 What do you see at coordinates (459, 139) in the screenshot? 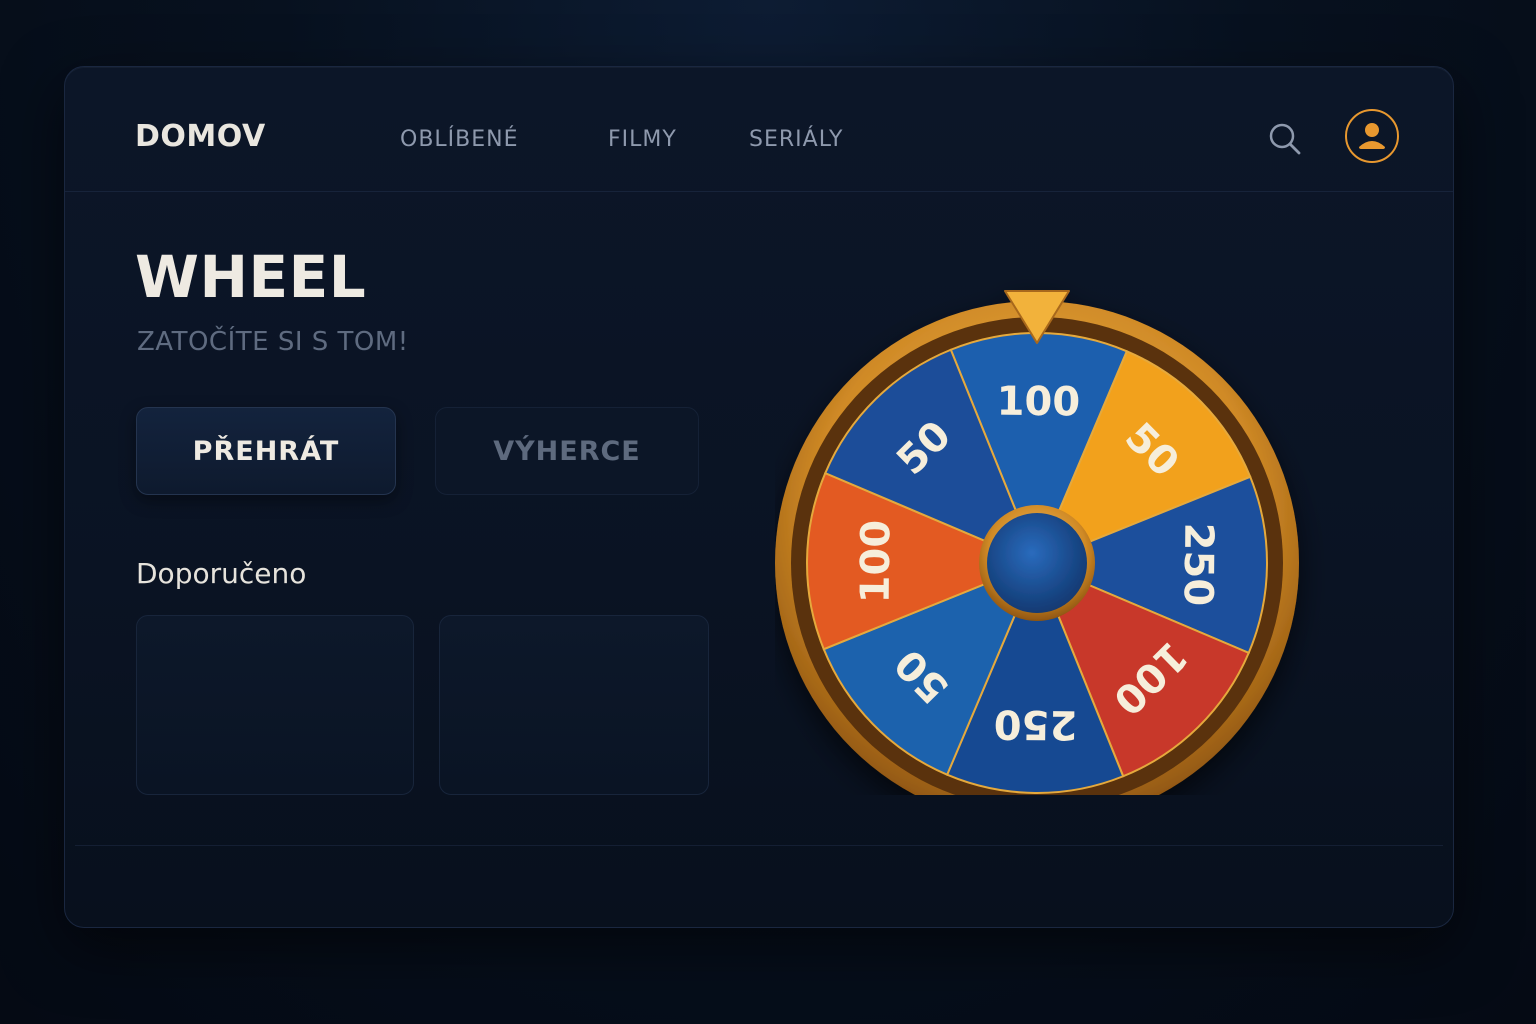
I see `nav-link-favorites: OBLÍBENÉ` at bounding box center [459, 139].